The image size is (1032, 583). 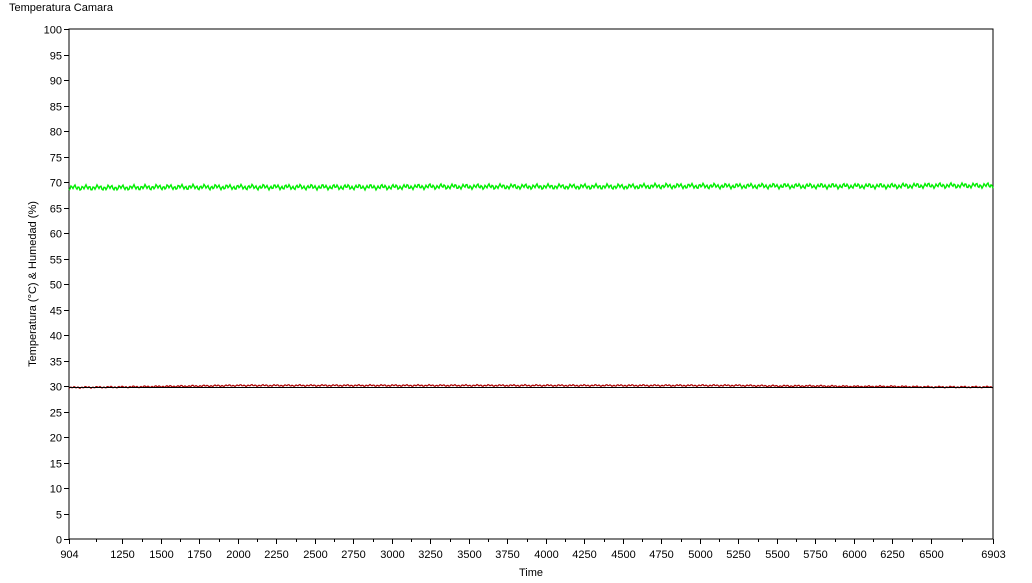 I want to click on y-tick-label: 65, so click(x=56, y=210).